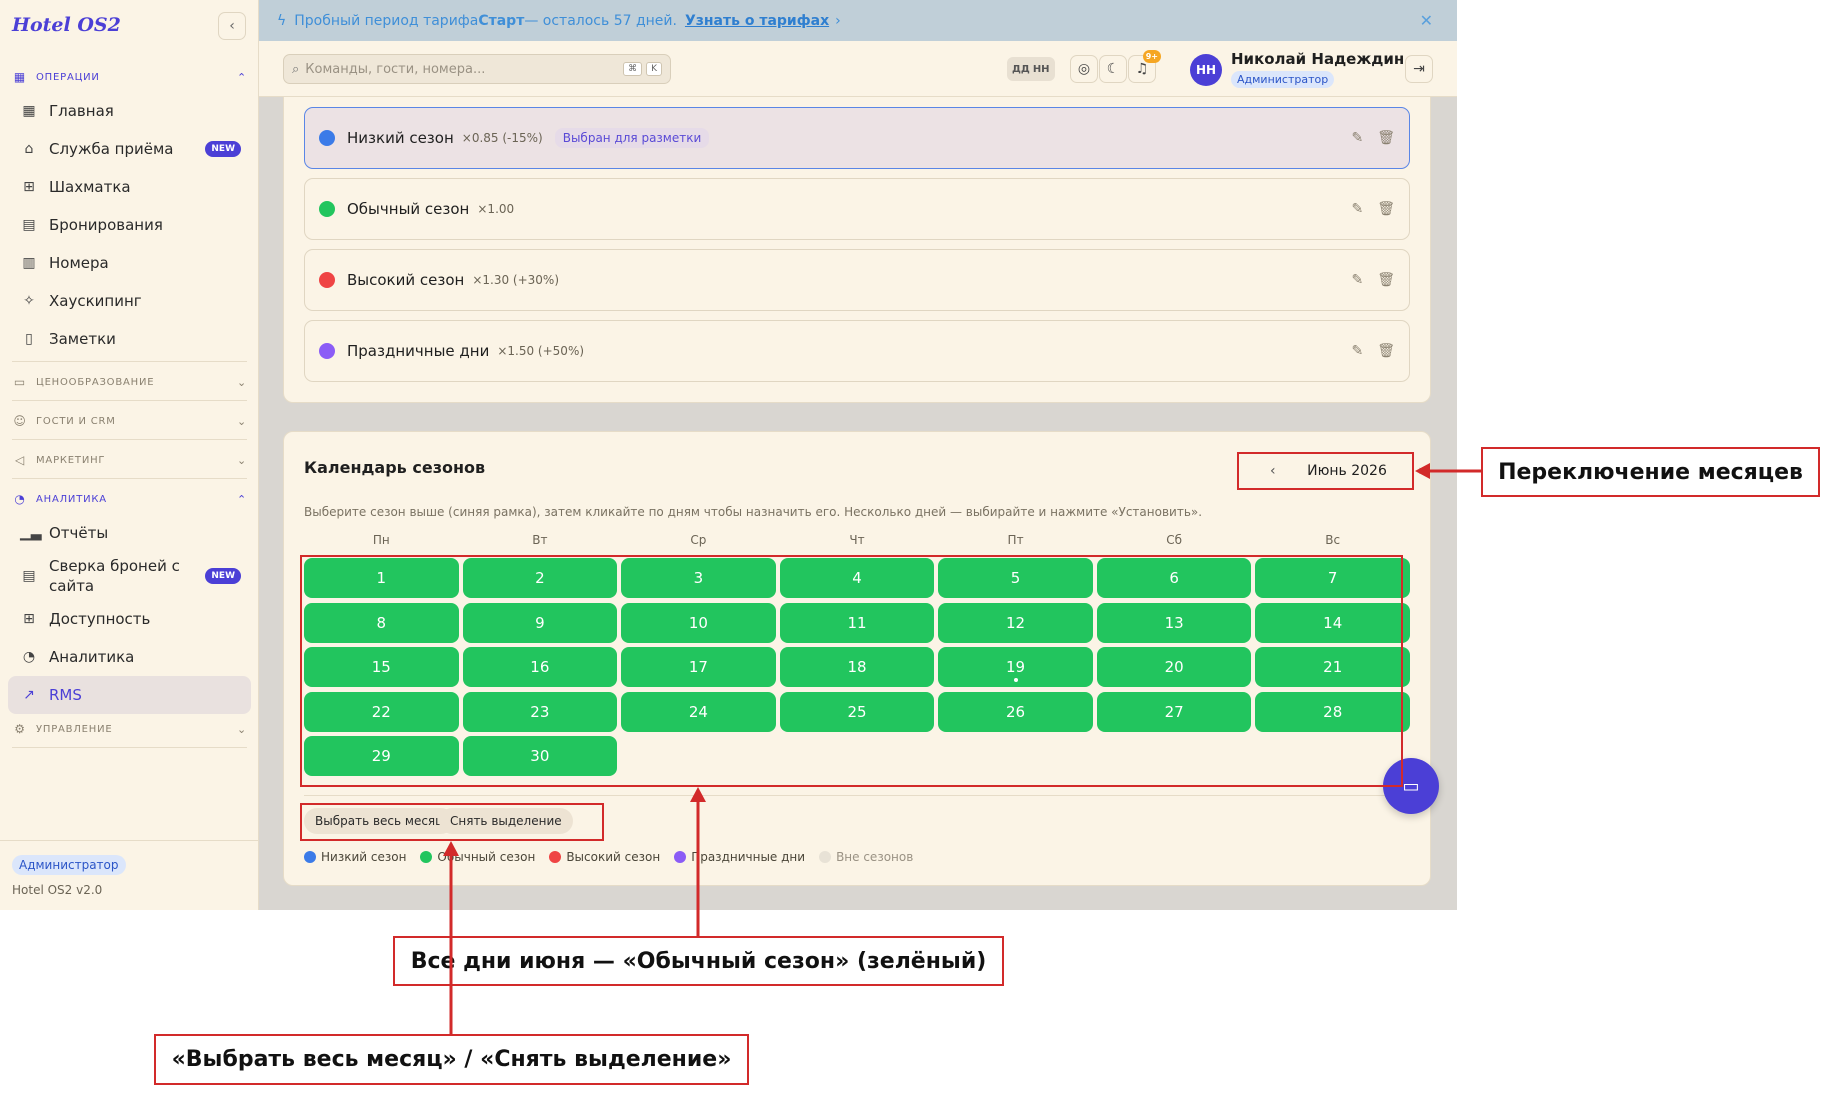 The height and width of the screenshot is (1096, 1821). Describe the element at coordinates (1283, 79) in the screenshot. I see `user-role-badge: Администратор` at that location.